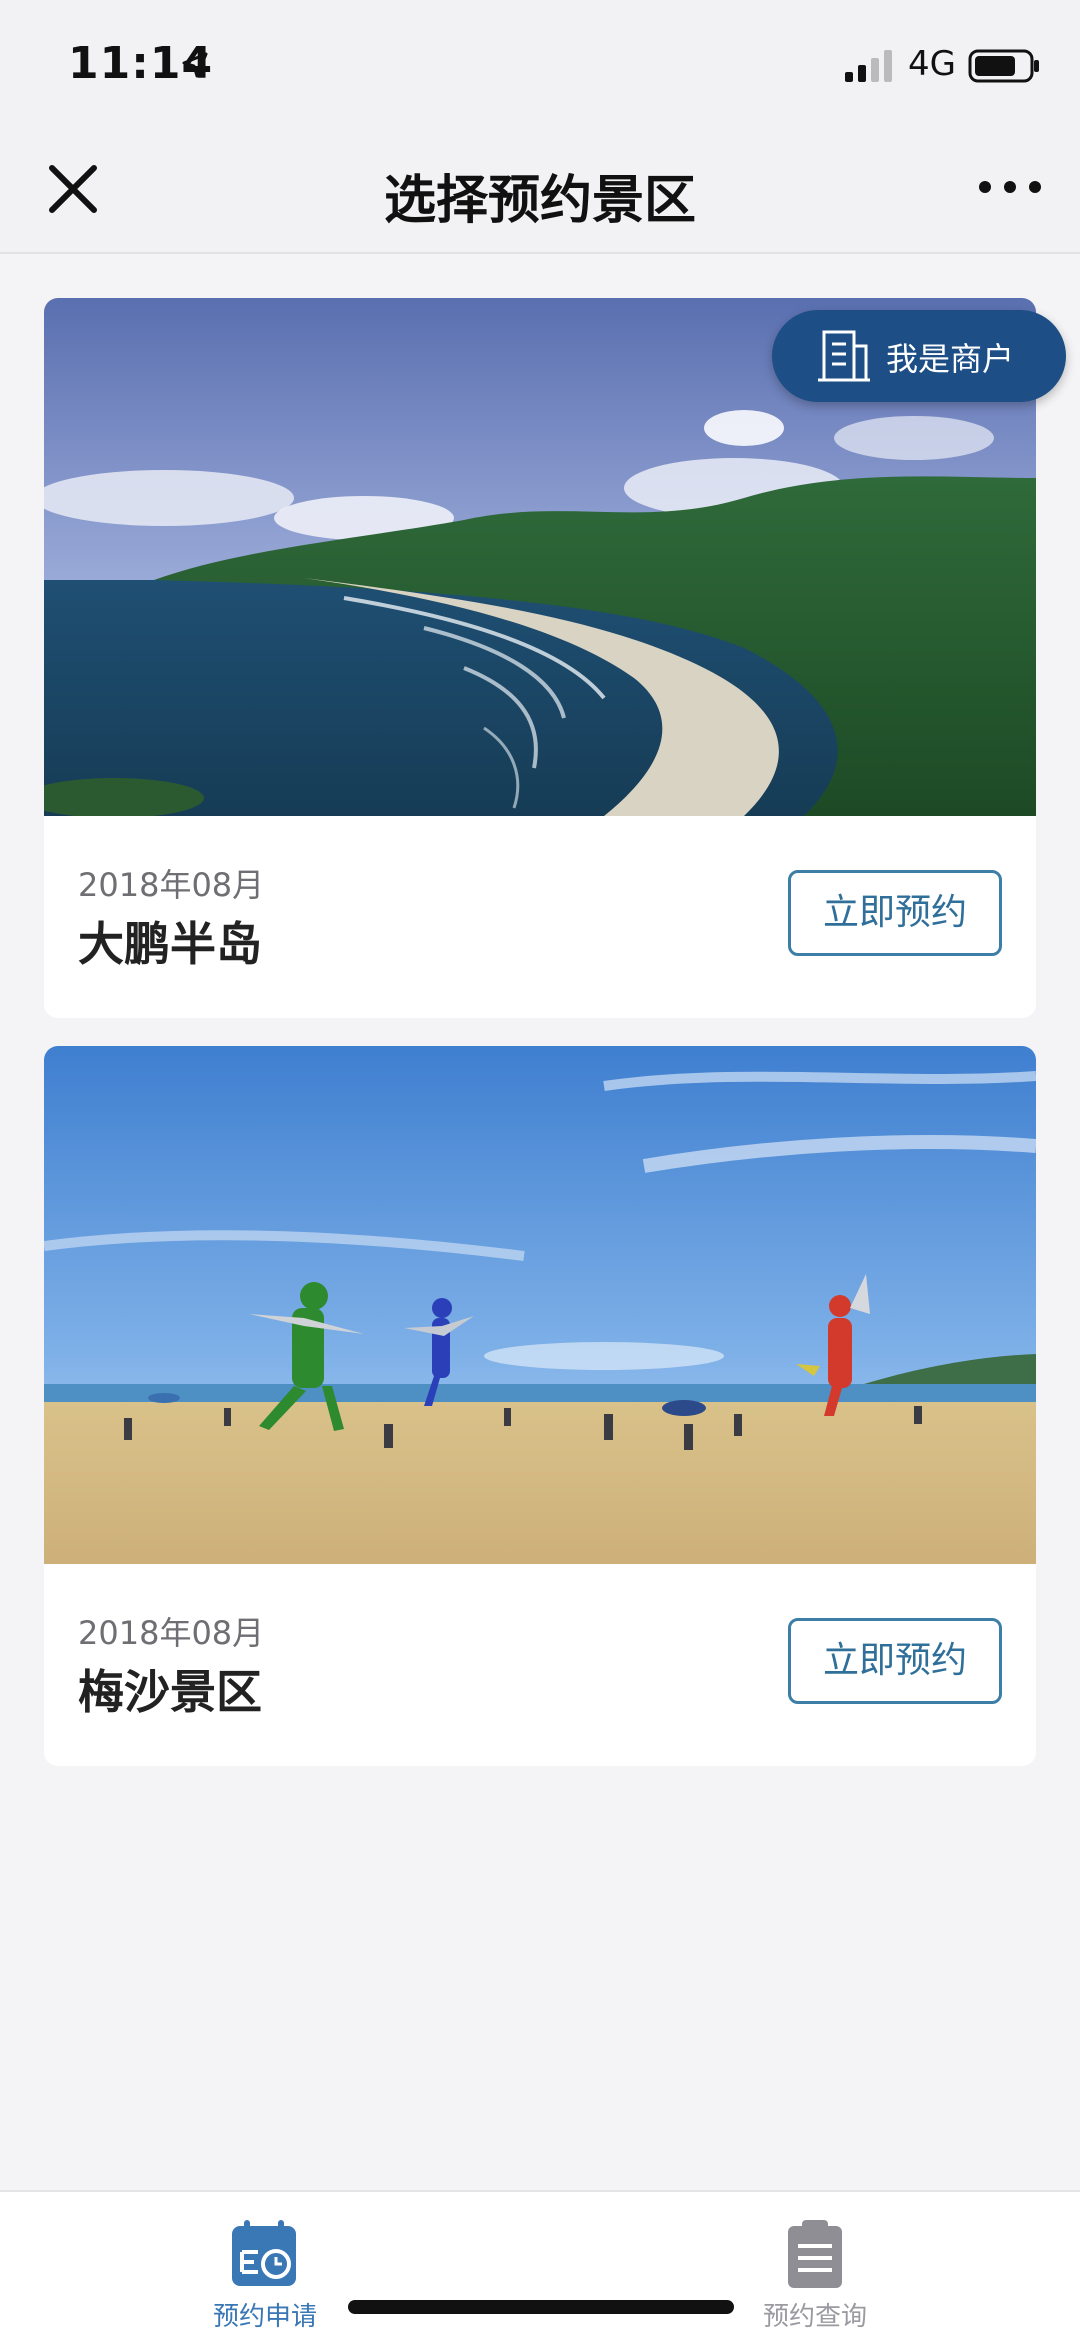 The width and height of the screenshot is (1080, 2339). I want to click on battery-icon, so click(1003, 66).